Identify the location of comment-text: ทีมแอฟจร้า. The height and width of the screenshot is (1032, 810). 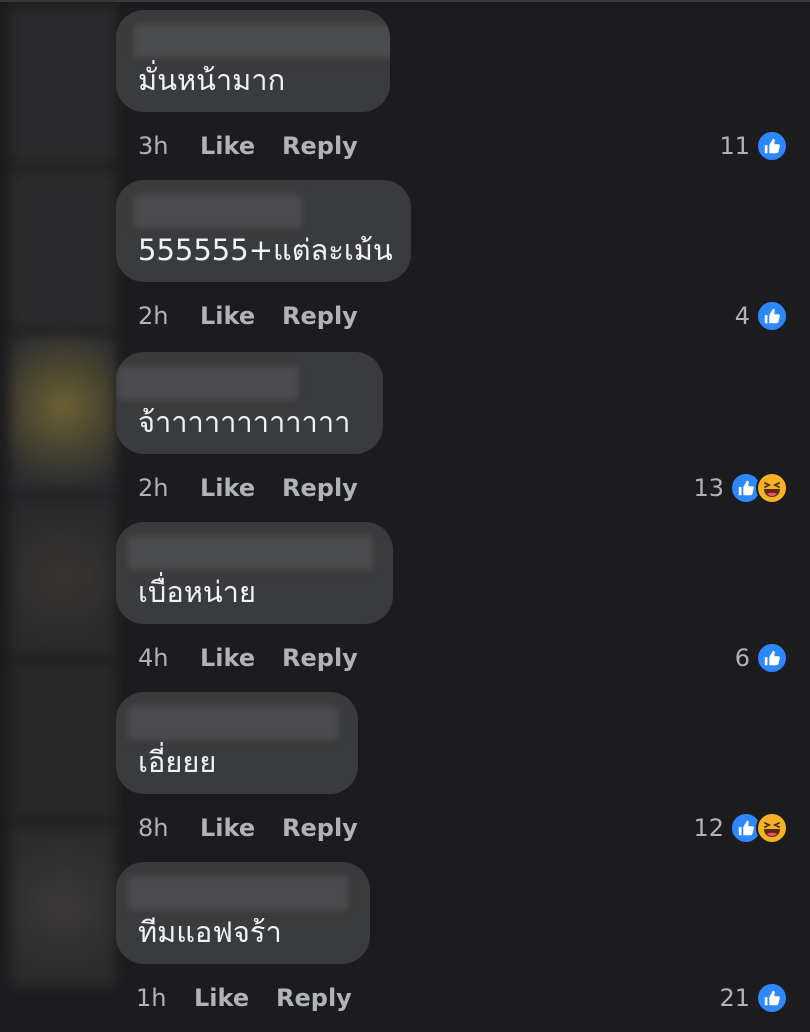
(210, 932).